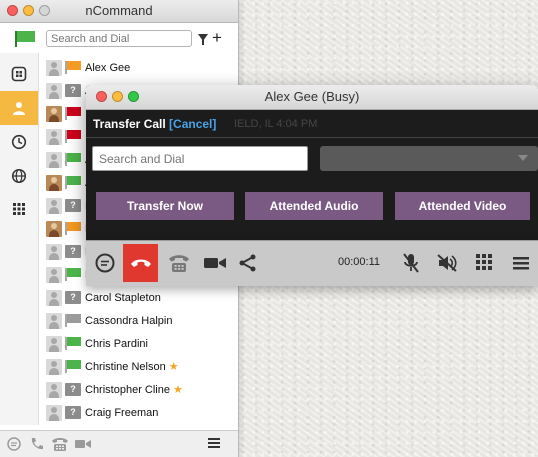 This screenshot has width=538, height=457. What do you see at coordinates (165, 206) in the screenshot?
I see `transfer-now-button: Transfer Now` at bounding box center [165, 206].